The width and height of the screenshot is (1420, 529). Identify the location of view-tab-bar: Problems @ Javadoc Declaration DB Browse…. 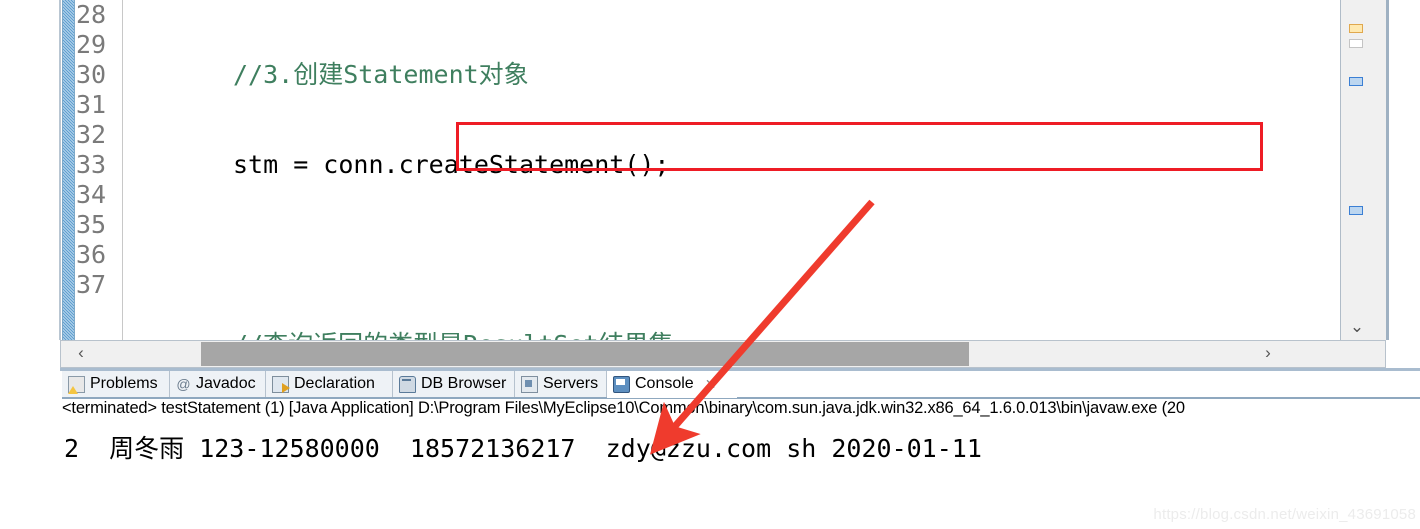
(741, 384).